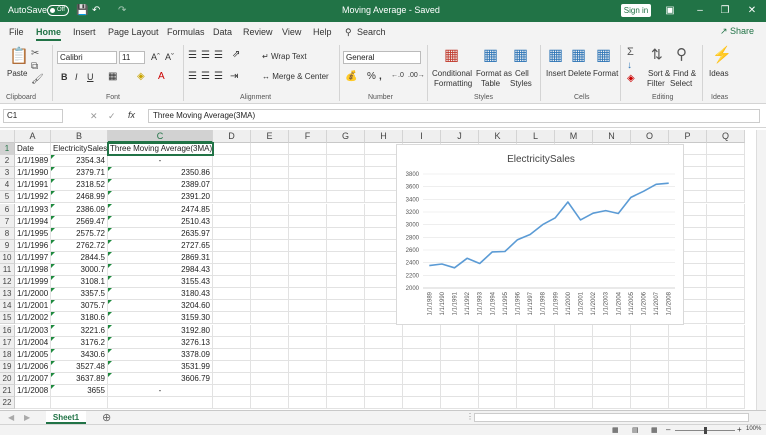 The image size is (766, 435). What do you see at coordinates (615, 430) in the screenshot?
I see `normal-view-icon: ▦` at bounding box center [615, 430].